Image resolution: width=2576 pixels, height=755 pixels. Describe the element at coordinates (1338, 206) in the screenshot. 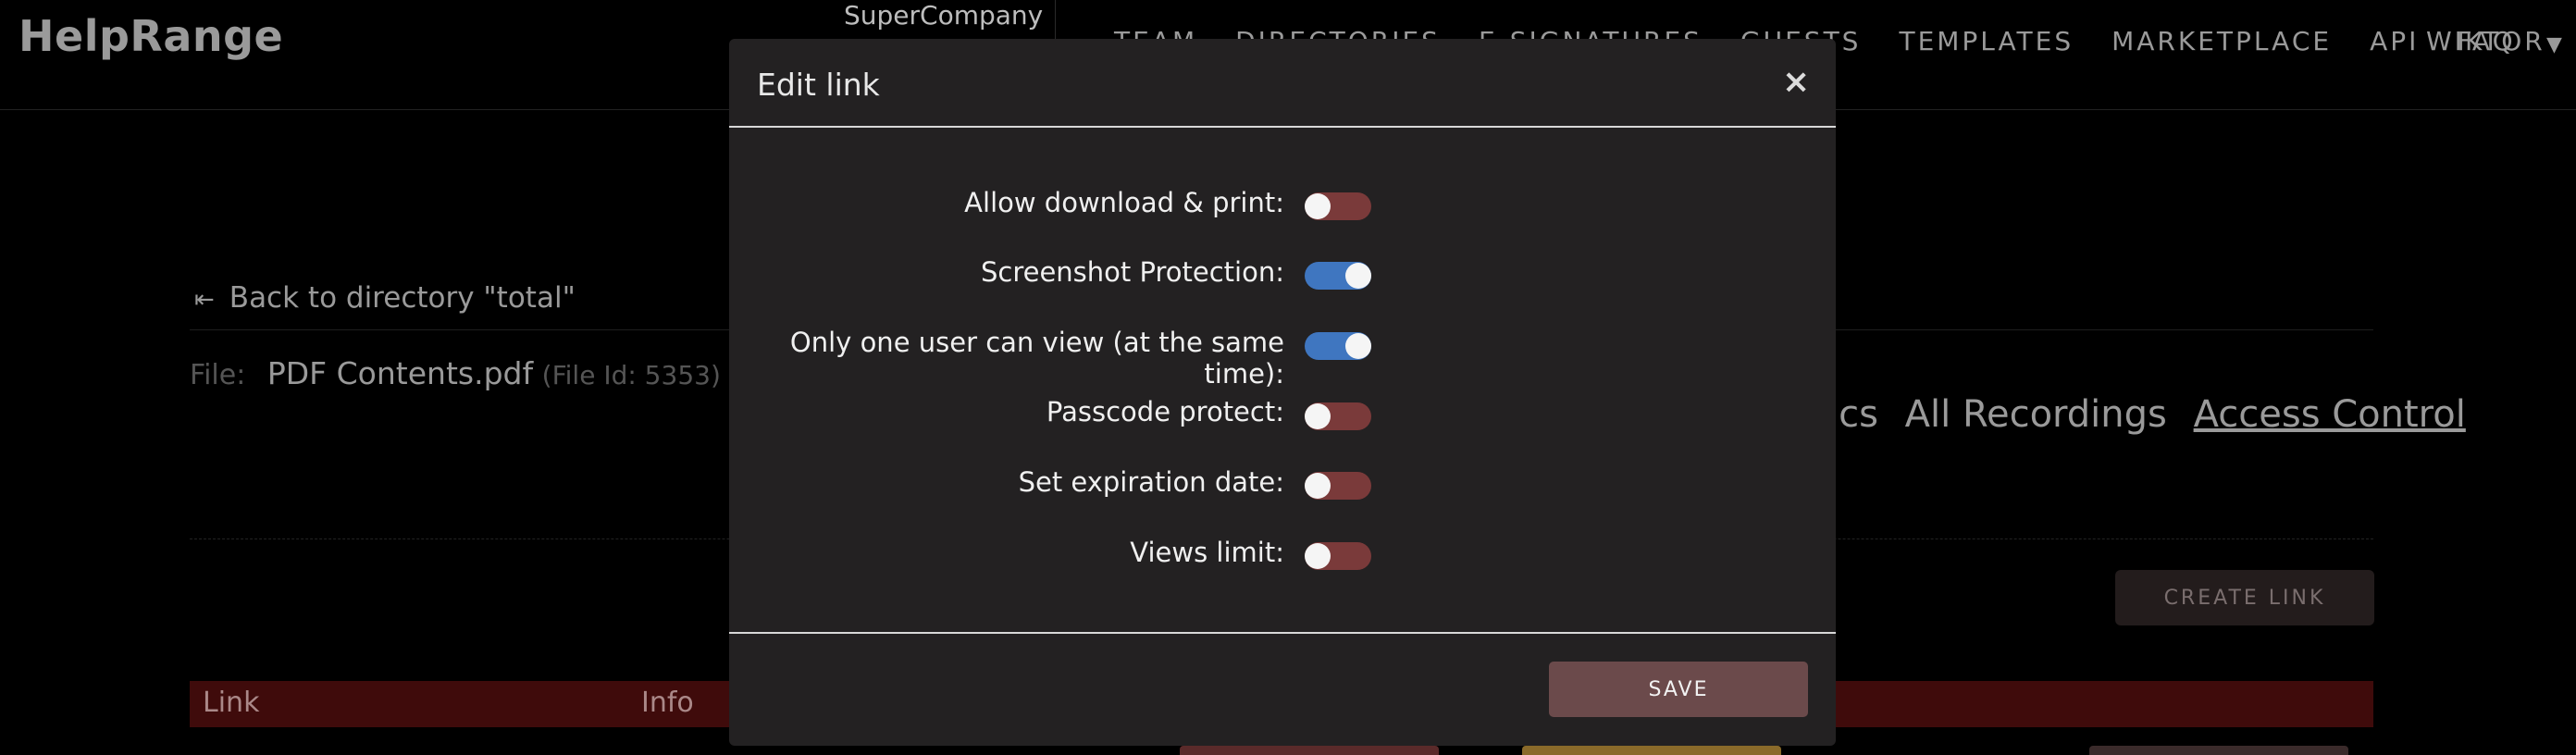

I see `toggle-download-print` at that location.